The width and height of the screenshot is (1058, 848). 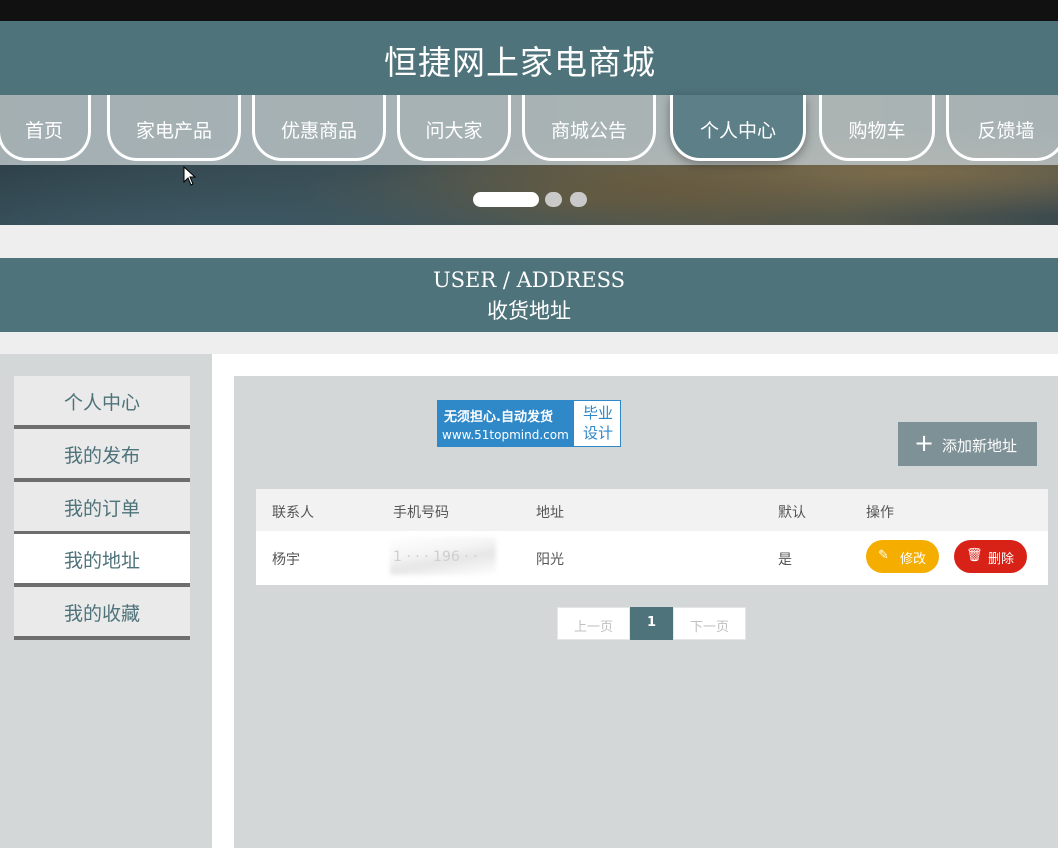 What do you see at coordinates (974, 555) in the screenshot?
I see `trash-icon: 🗑` at bounding box center [974, 555].